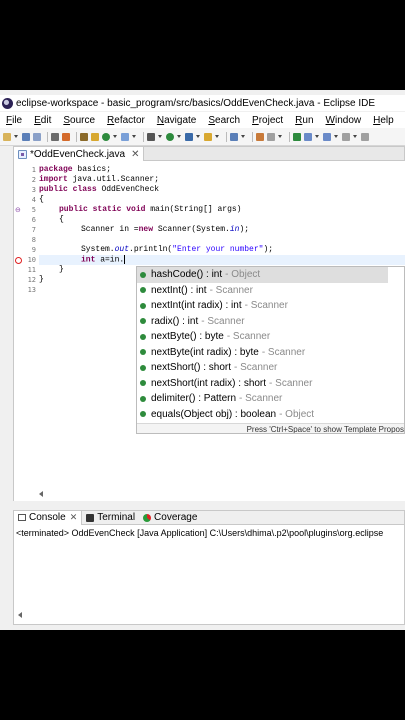  Describe the element at coordinates (189, 136) in the screenshot. I see `coverage-run-icon` at that location.